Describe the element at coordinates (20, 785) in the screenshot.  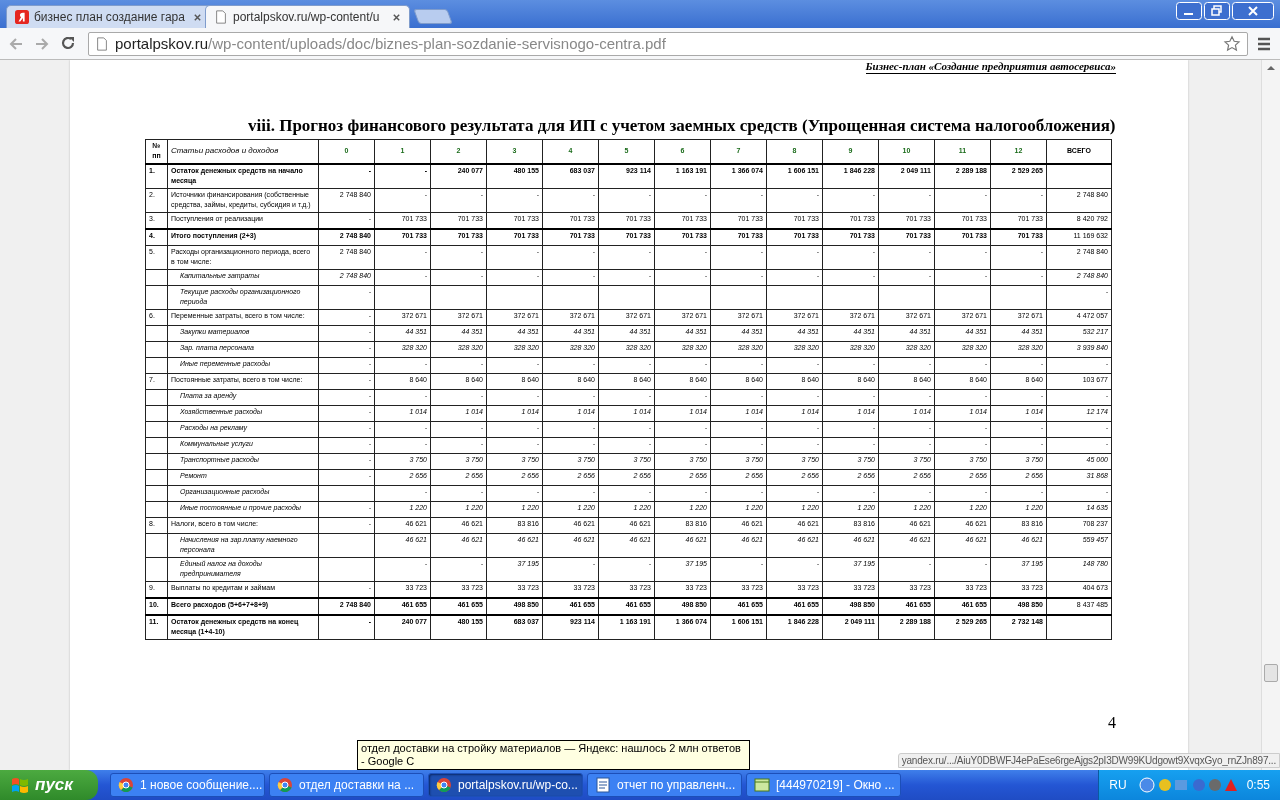
I see `windows-flag-icon` at that location.